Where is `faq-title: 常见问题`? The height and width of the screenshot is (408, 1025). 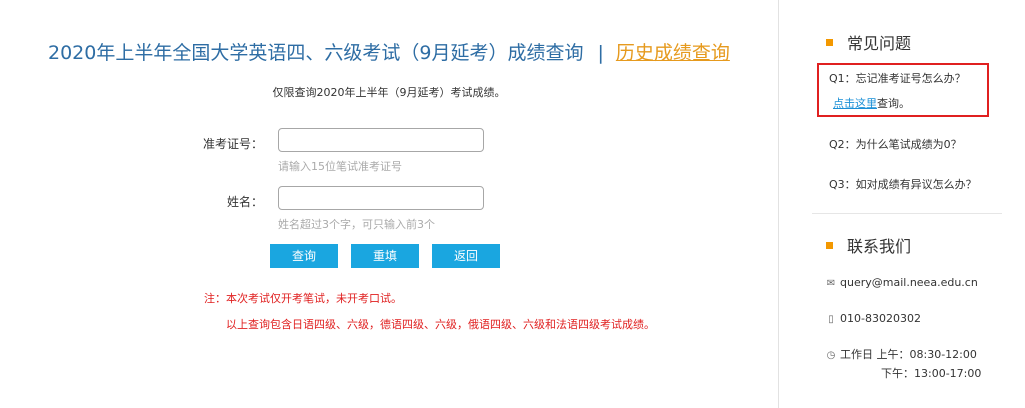 faq-title: 常见问题 is located at coordinates (879, 43).